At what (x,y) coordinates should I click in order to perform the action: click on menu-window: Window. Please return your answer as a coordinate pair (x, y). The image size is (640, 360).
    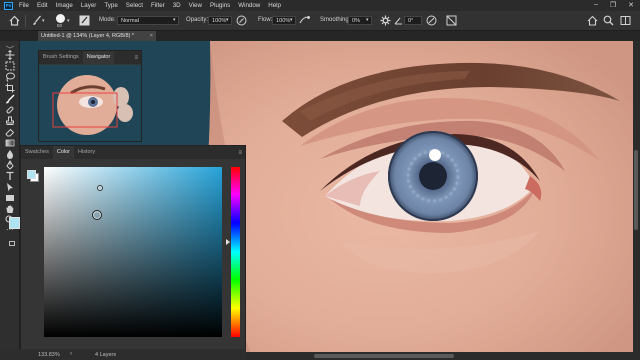
    Looking at the image, I should click on (249, 5).